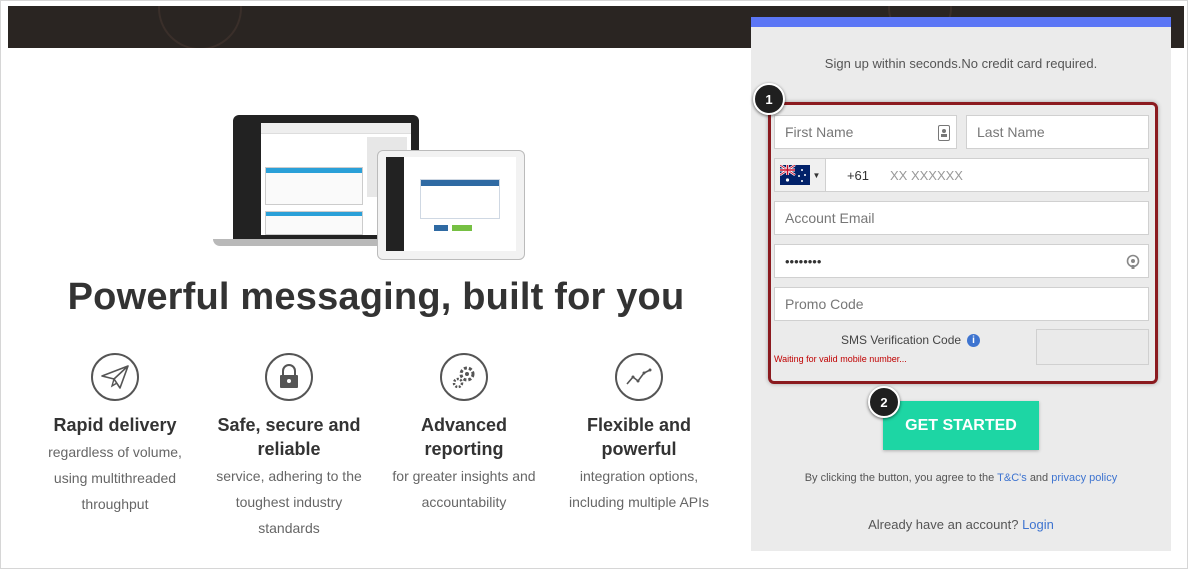 This screenshot has height=569, width=1188. I want to click on phone-placeholder: XX XXXXXX, so click(926, 175).